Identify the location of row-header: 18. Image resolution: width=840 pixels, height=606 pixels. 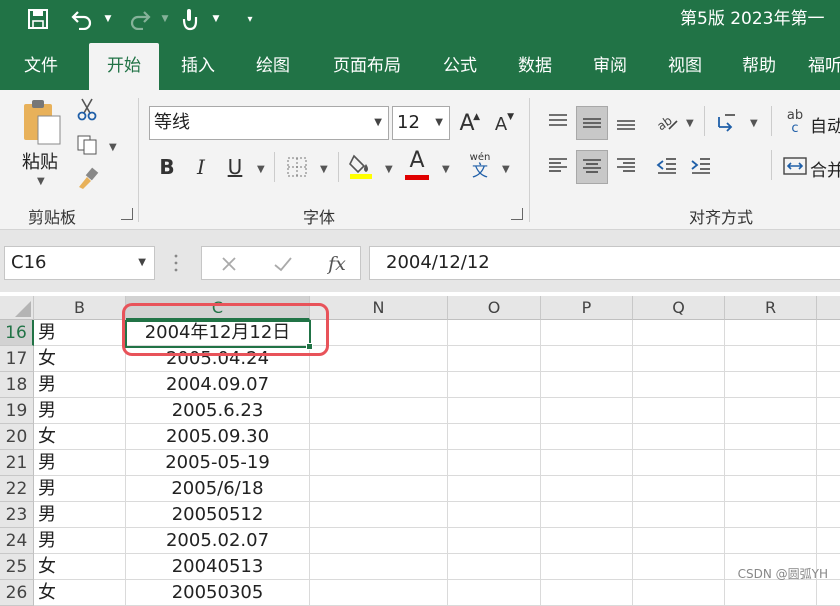
(17, 385).